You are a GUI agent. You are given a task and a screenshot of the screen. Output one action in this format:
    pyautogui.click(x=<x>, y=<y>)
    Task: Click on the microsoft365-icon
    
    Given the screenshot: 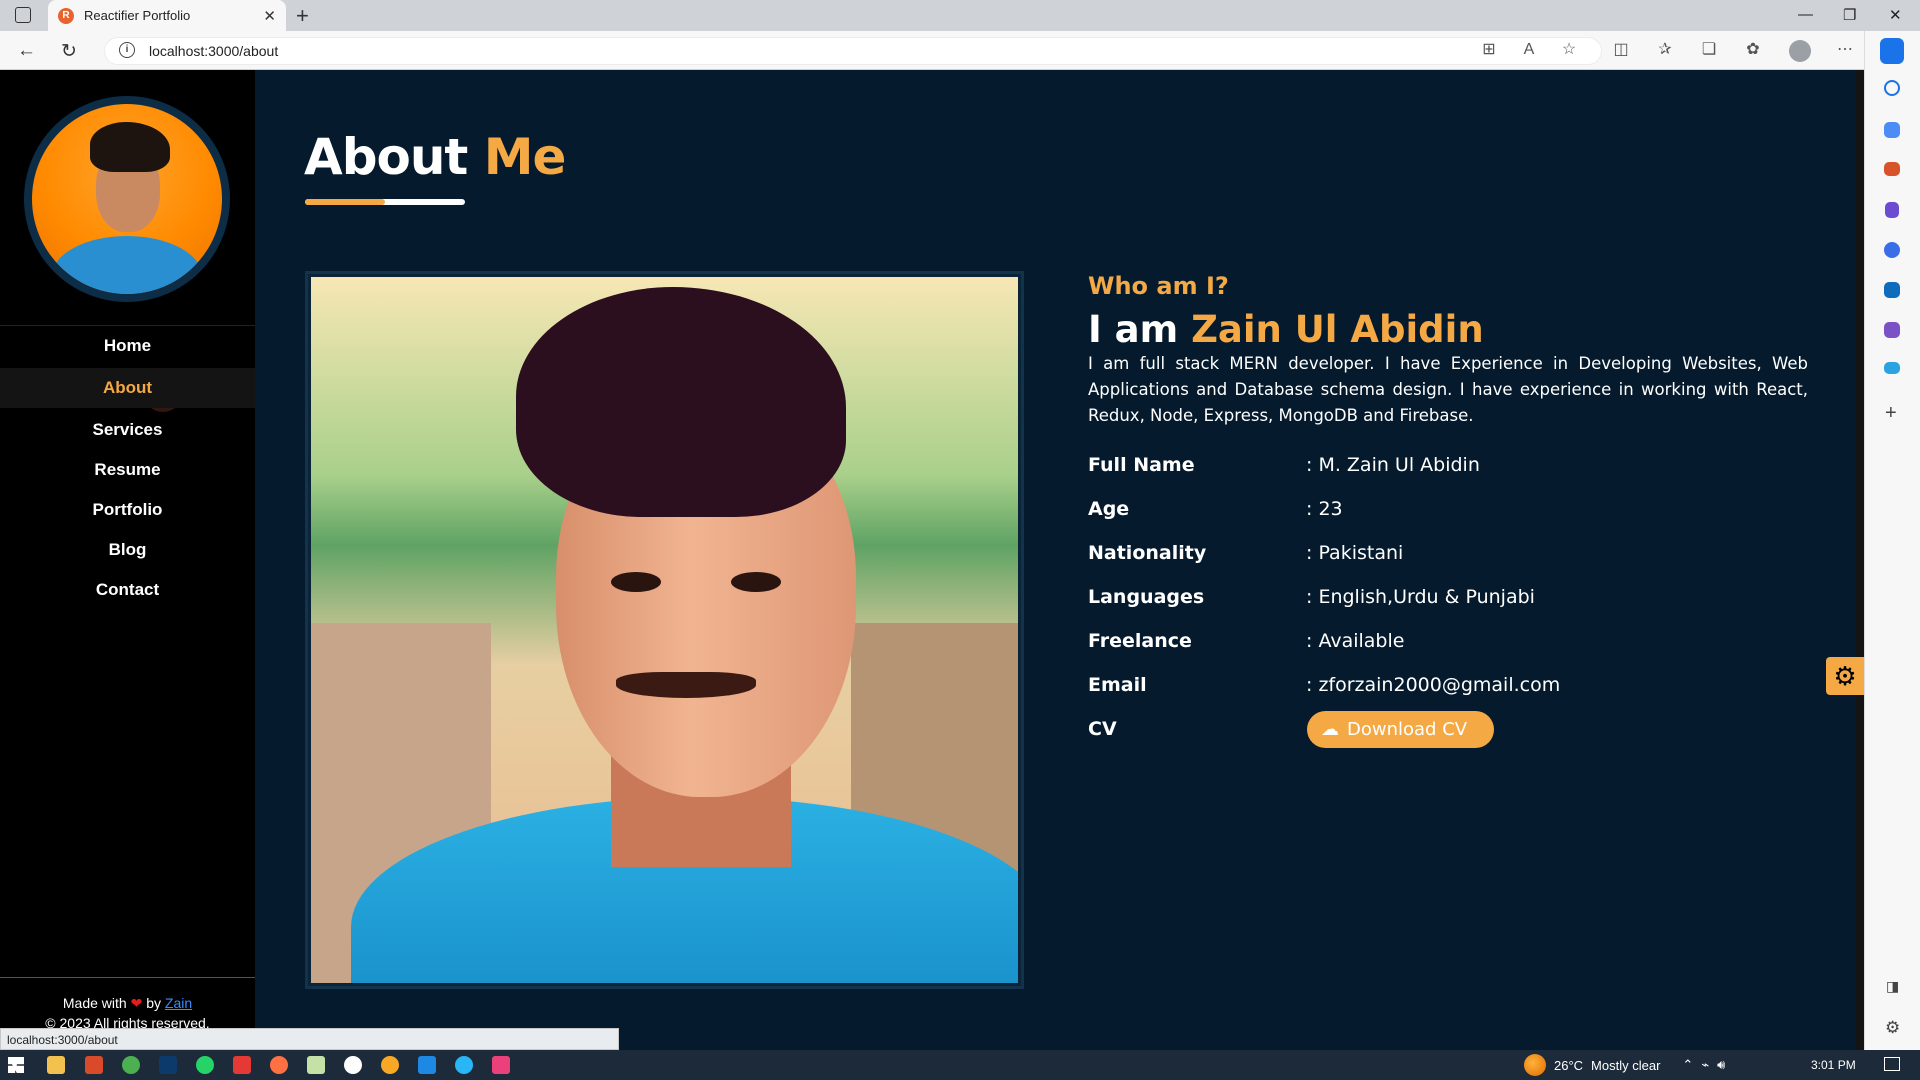 What is the action you would take?
    pyautogui.click(x=1892, y=250)
    